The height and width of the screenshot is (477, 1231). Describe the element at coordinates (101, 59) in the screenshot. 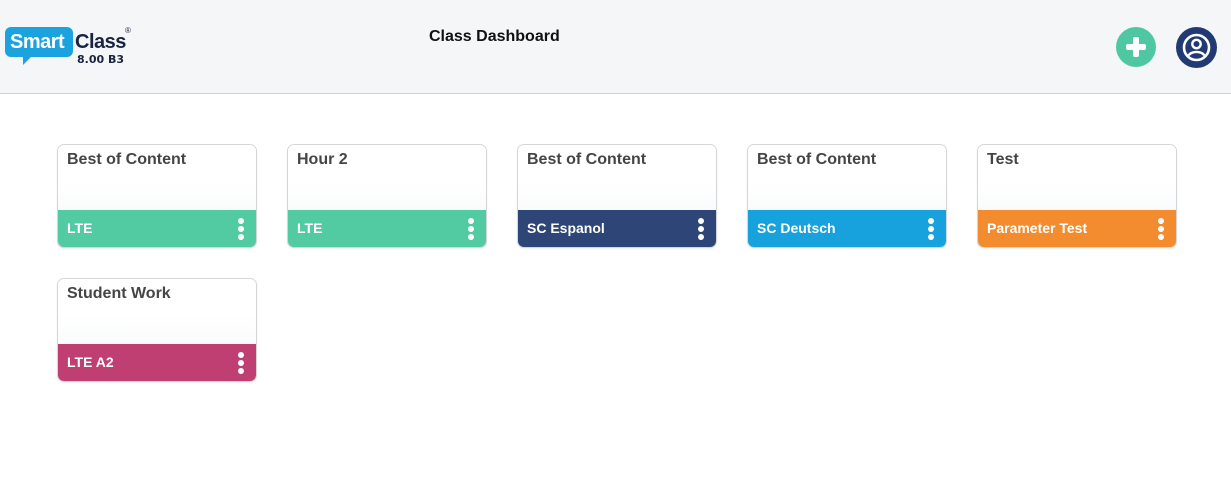

I see `app-version: 8.00 B3` at that location.